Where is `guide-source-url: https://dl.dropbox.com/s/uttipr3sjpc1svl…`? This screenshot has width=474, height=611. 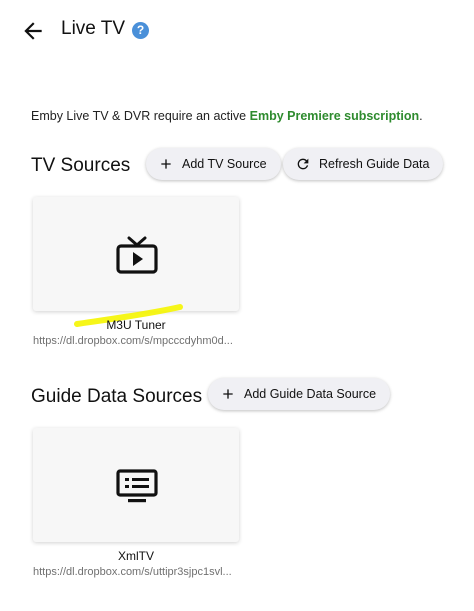 guide-source-url: https://dl.dropbox.com/s/uttipr3sjpc1svl… is located at coordinates (132, 572).